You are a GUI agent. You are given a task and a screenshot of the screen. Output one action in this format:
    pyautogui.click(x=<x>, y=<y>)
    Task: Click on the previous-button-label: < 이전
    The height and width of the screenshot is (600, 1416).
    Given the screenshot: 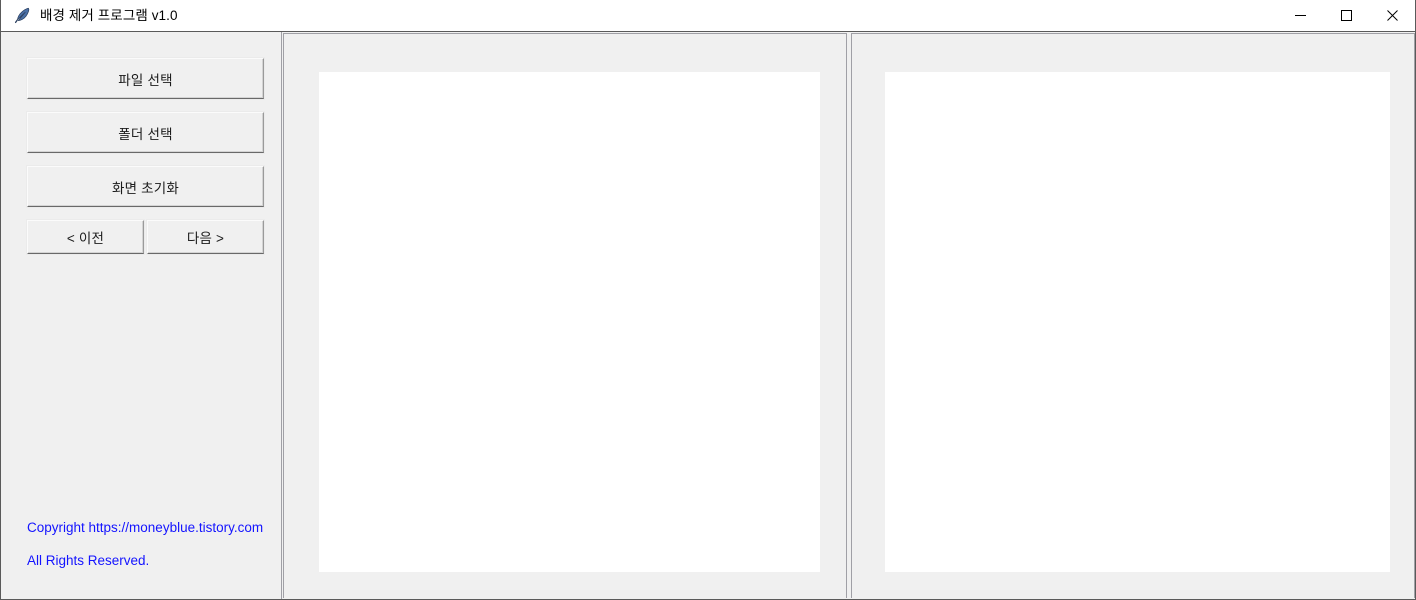 What is the action you would take?
    pyautogui.click(x=85, y=238)
    